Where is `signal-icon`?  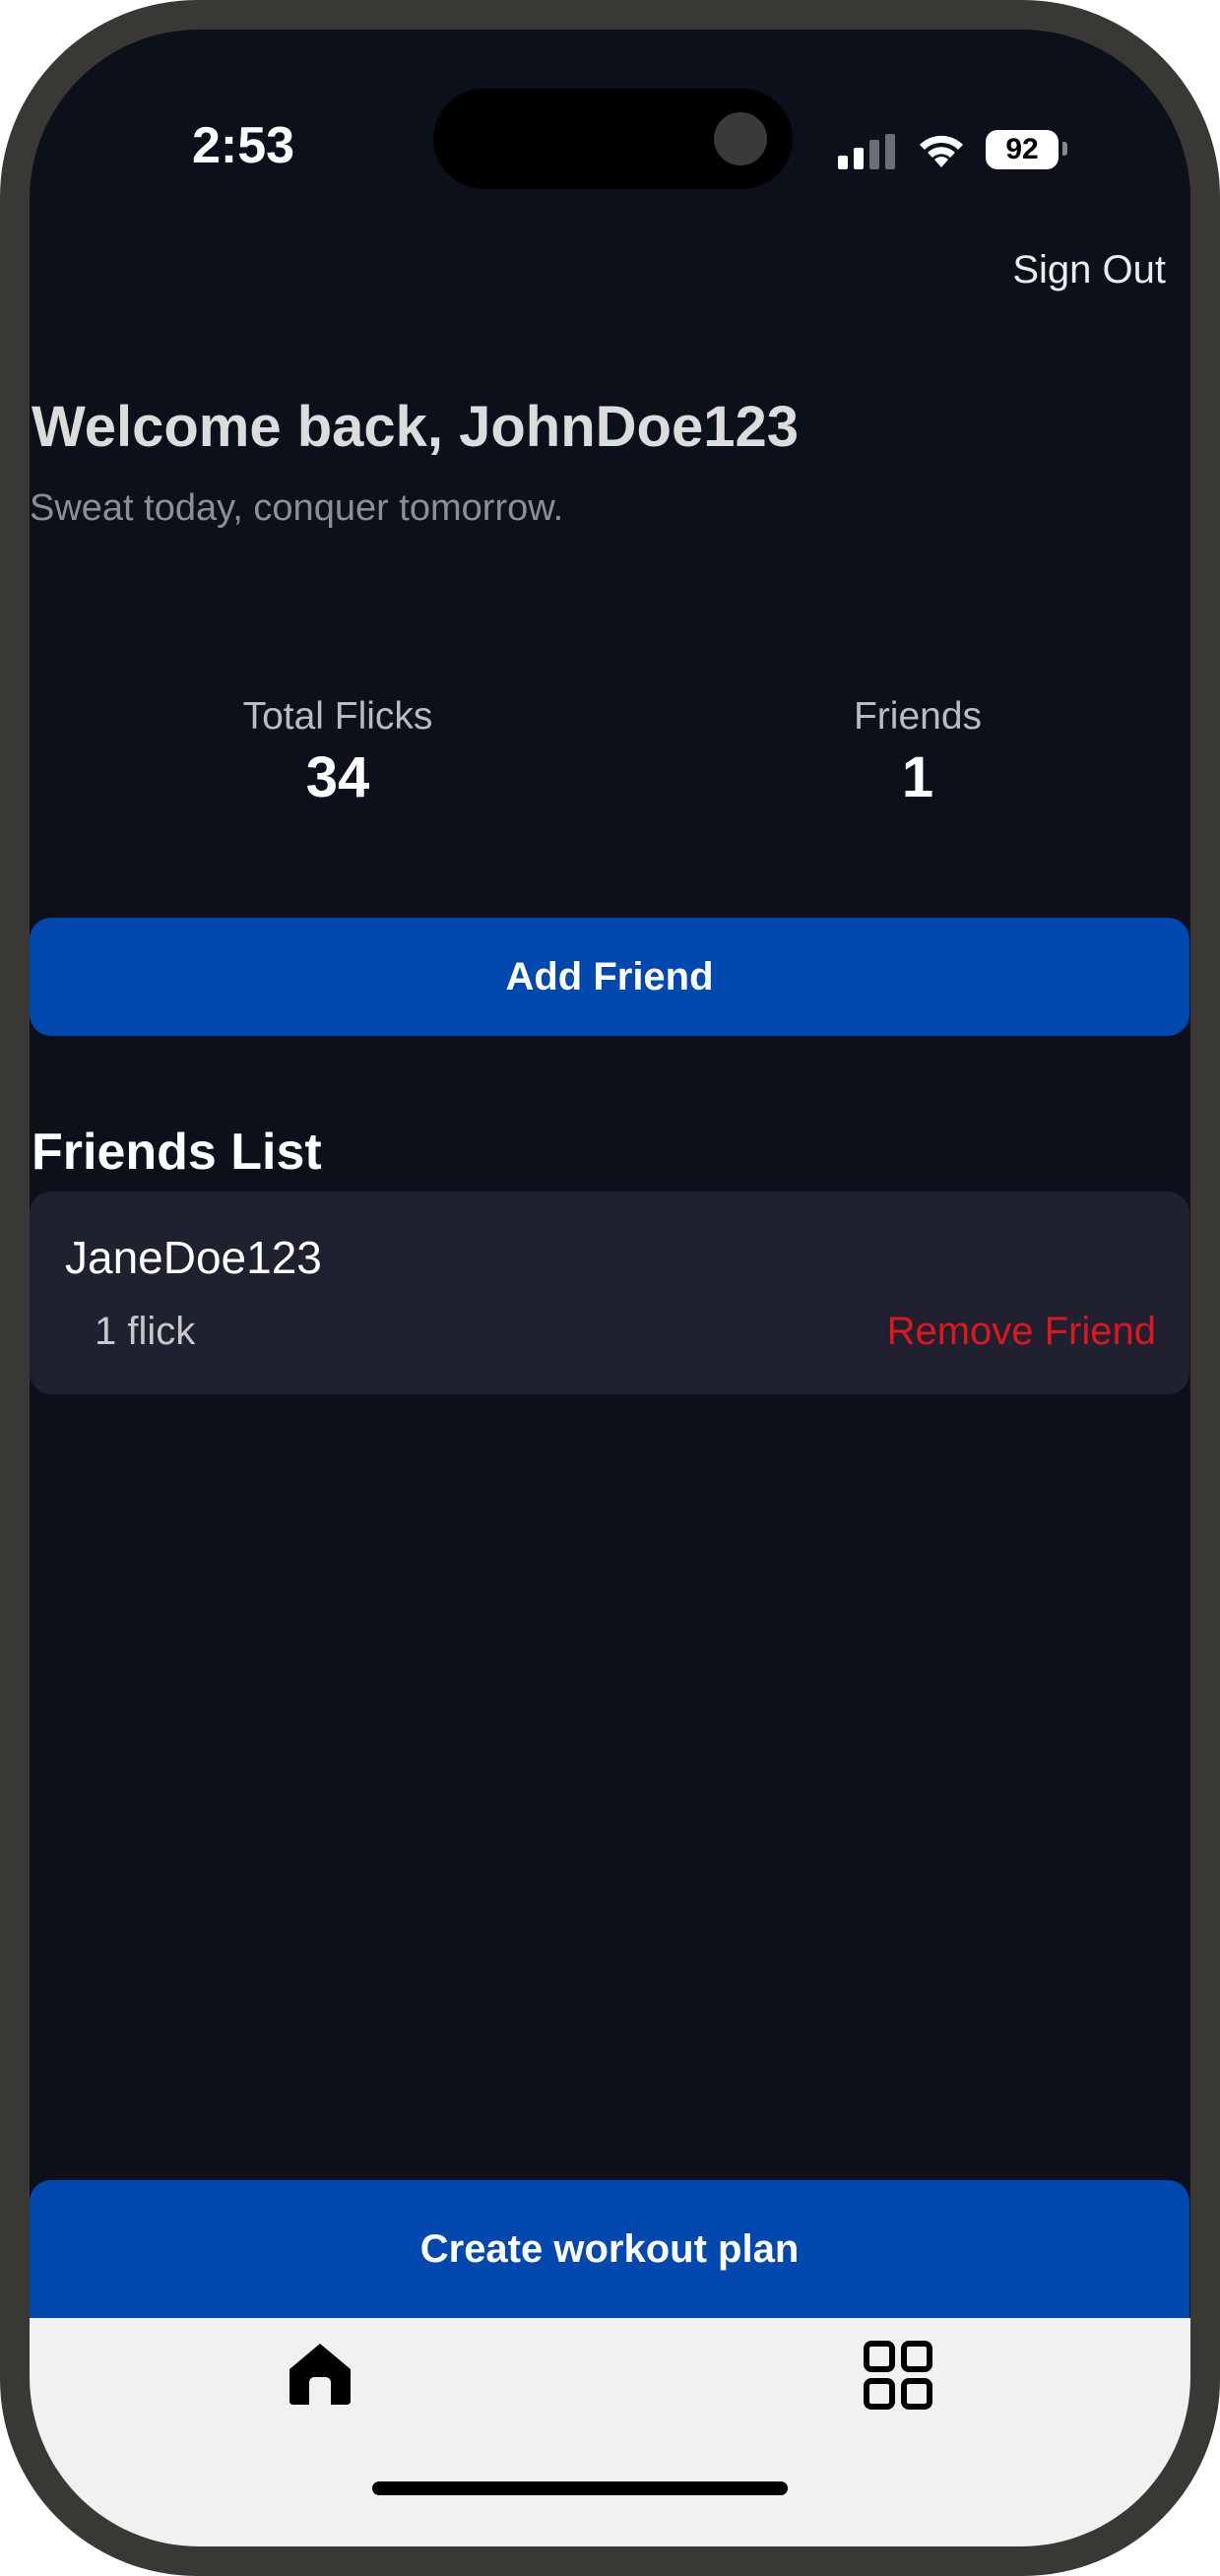 signal-icon is located at coordinates (866, 151).